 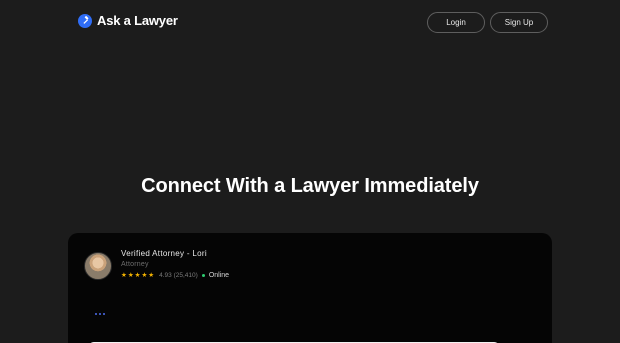 I want to click on star-rating: ★★★★★, so click(x=138, y=275).